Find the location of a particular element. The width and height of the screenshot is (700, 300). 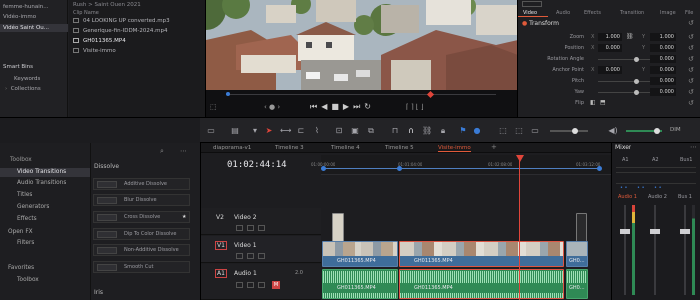

tab-image: Image is located at coordinates (668, 13).